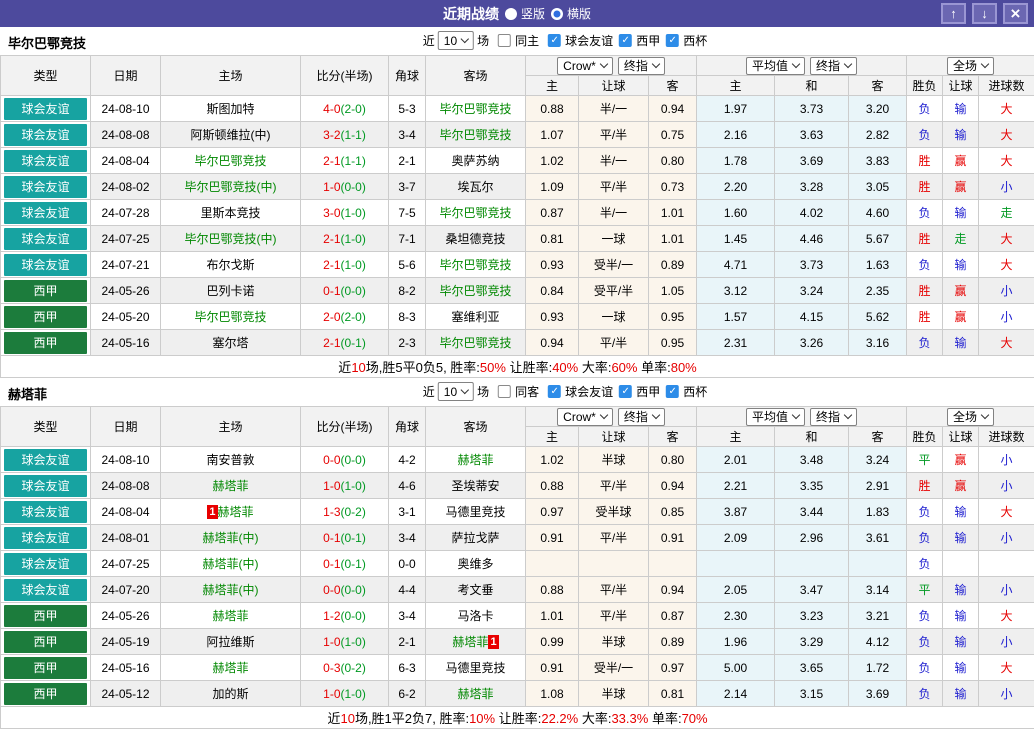  What do you see at coordinates (595, 718) in the screenshot?
I see `summary-part: 大率:` at bounding box center [595, 718].